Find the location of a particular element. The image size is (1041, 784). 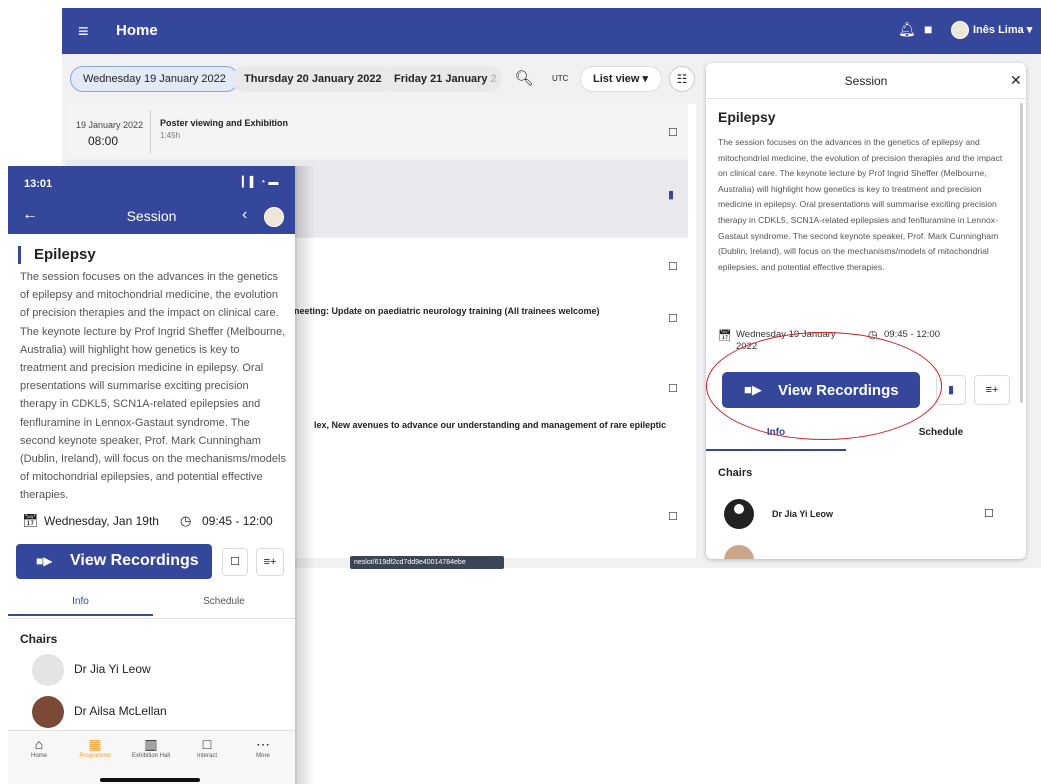

bell-icon: 🔔︎ is located at coordinates (907, 29).